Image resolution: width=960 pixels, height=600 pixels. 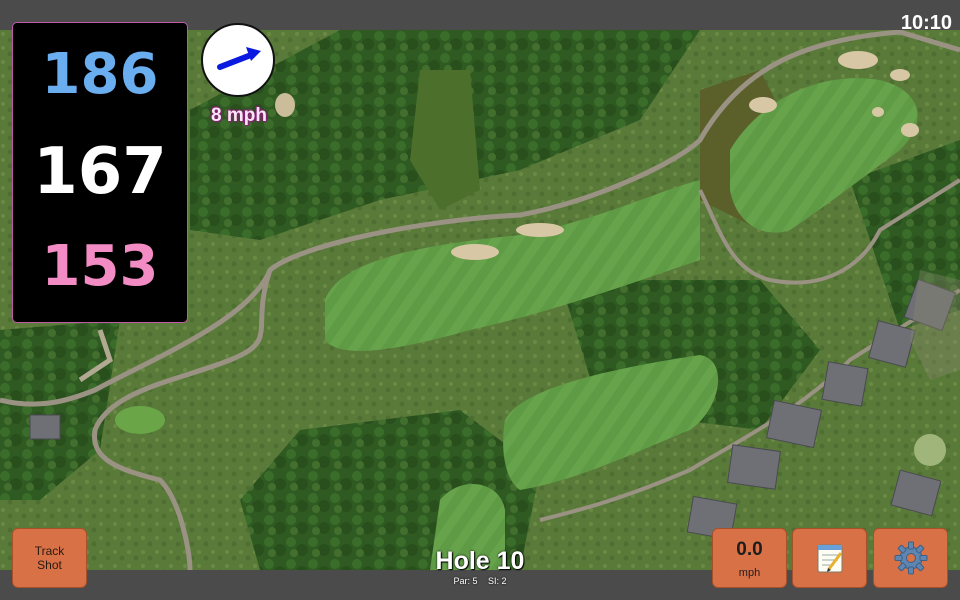 I want to click on hole-par: Par: 5, so click(x=465, y=581).